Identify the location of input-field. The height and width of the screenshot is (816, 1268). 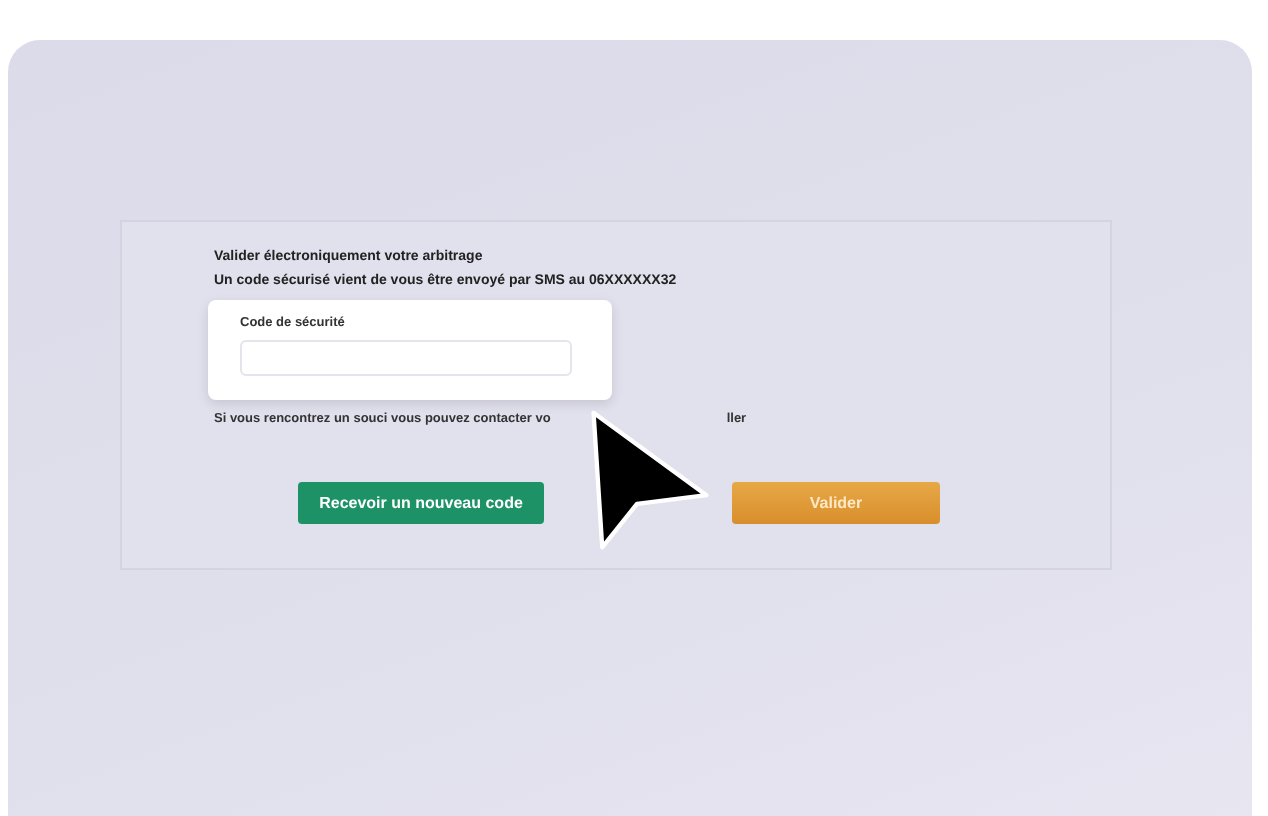
(406, 358).